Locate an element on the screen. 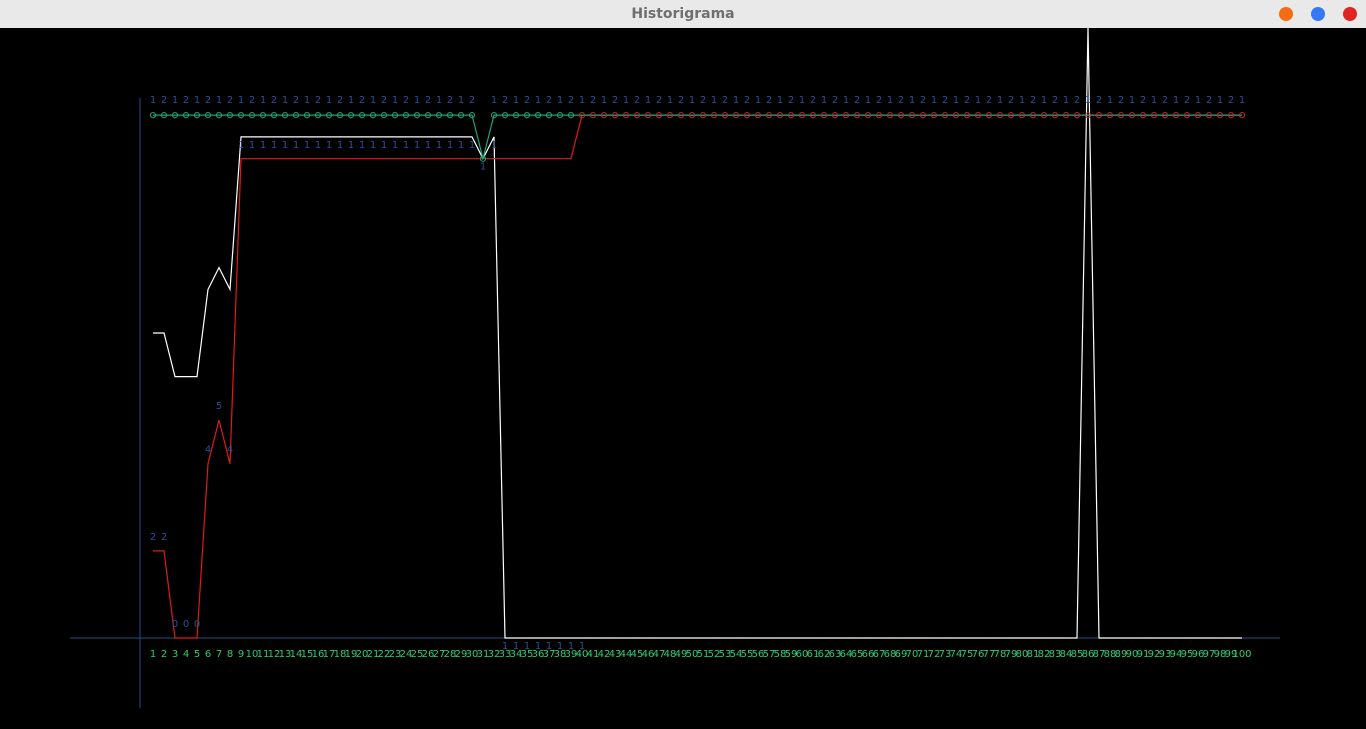 The height and width of the screenshot is (729, 1366). x-tick-label: 7 is located at coordinates (219, 654).